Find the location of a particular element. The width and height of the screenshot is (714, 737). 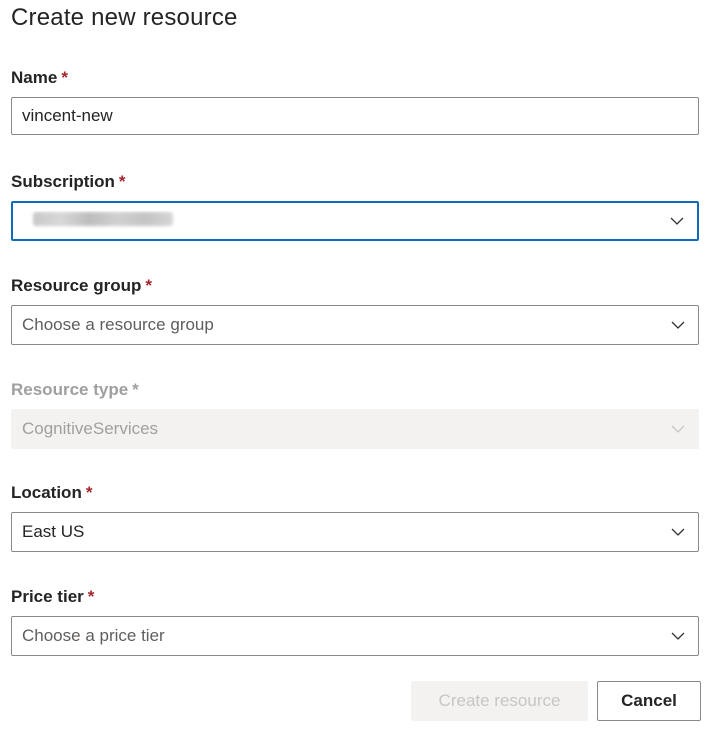

name-label: Name * is located at coordinates (39, 78).